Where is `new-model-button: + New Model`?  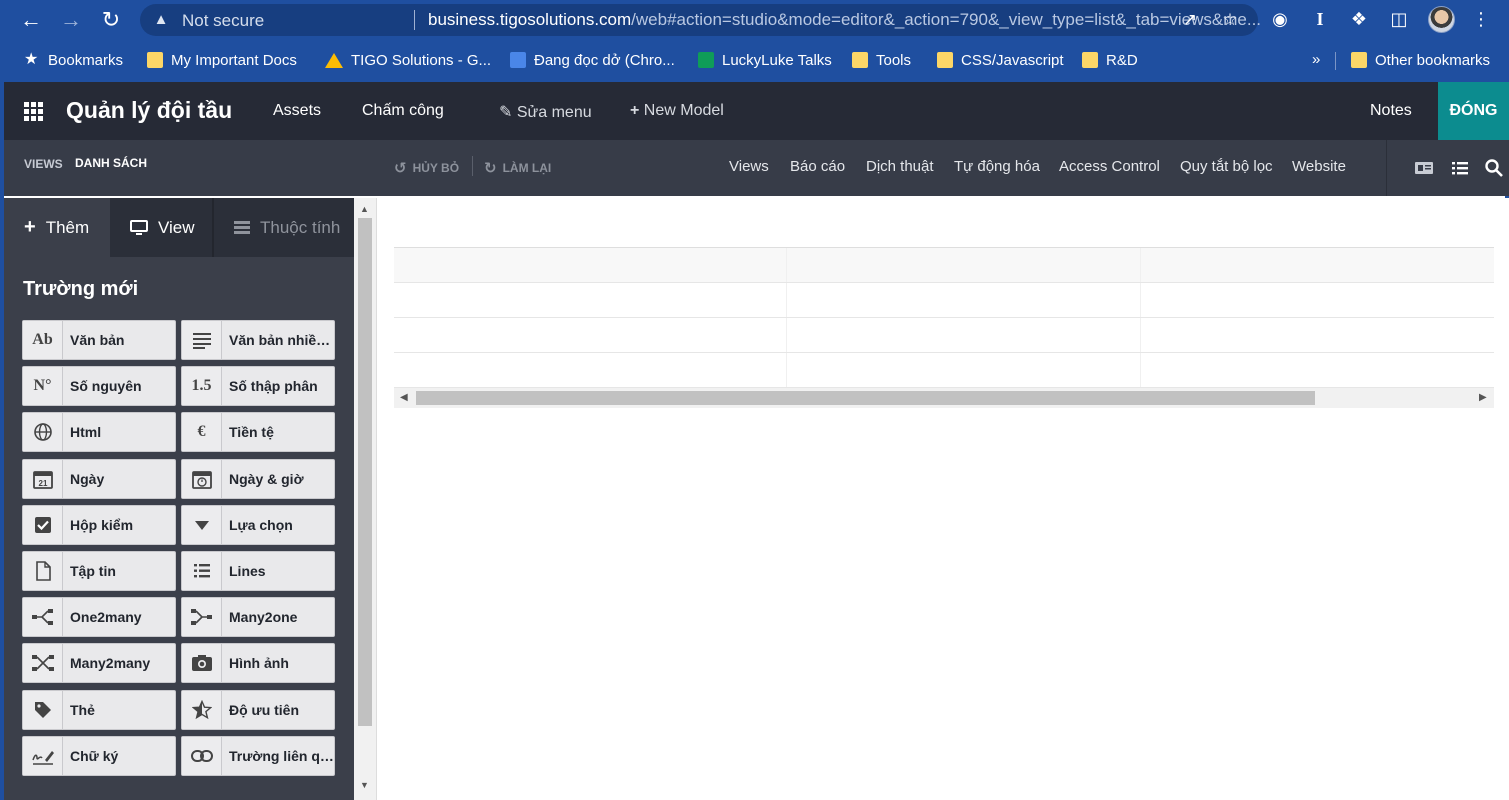 new-model-button: + New Model is located at coordinates (677, 111).